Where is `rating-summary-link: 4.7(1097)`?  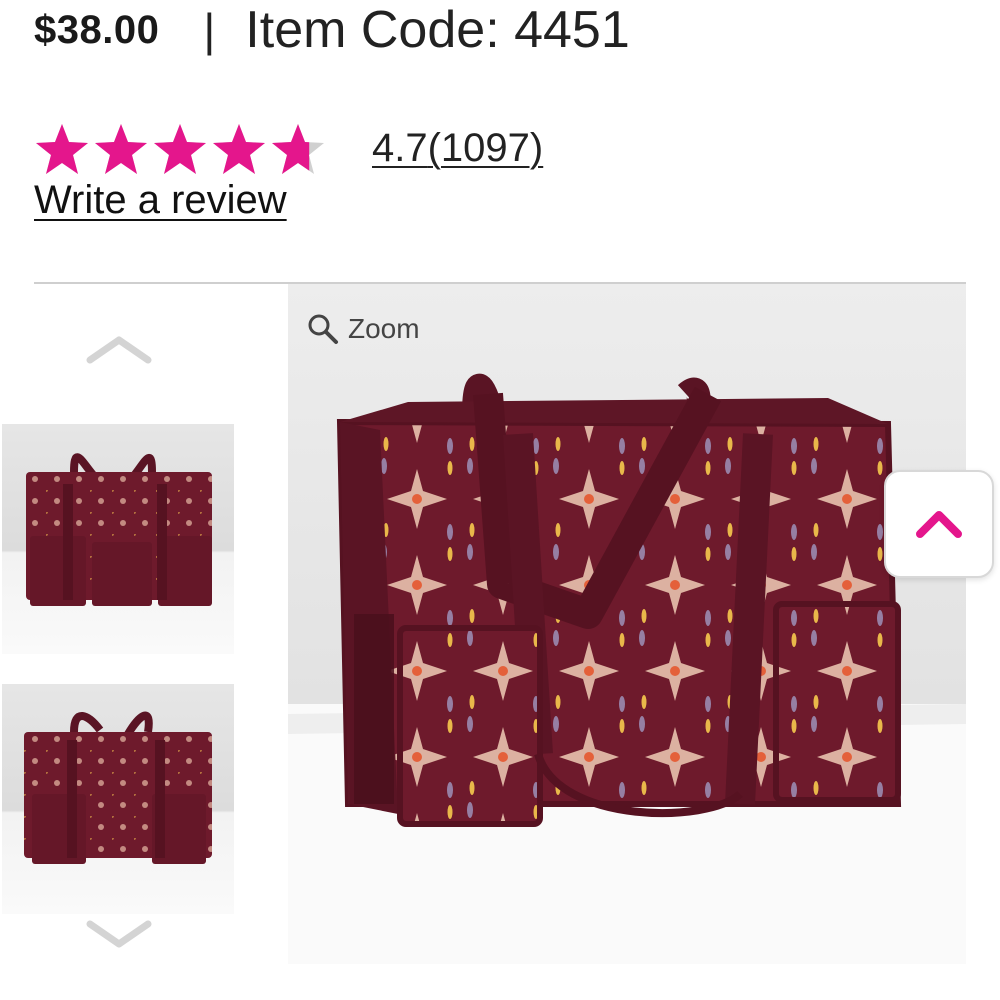
rating-summary-link: 4.7(1097) is located at coordinates (457, 148).